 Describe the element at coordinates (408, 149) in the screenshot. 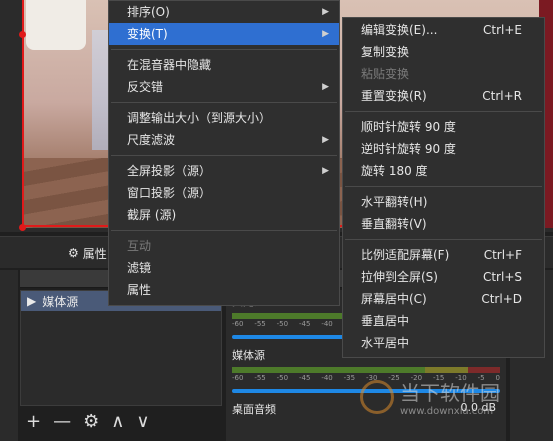

I see `menu-item-label: 逆时针旋转 90 度` at that location.